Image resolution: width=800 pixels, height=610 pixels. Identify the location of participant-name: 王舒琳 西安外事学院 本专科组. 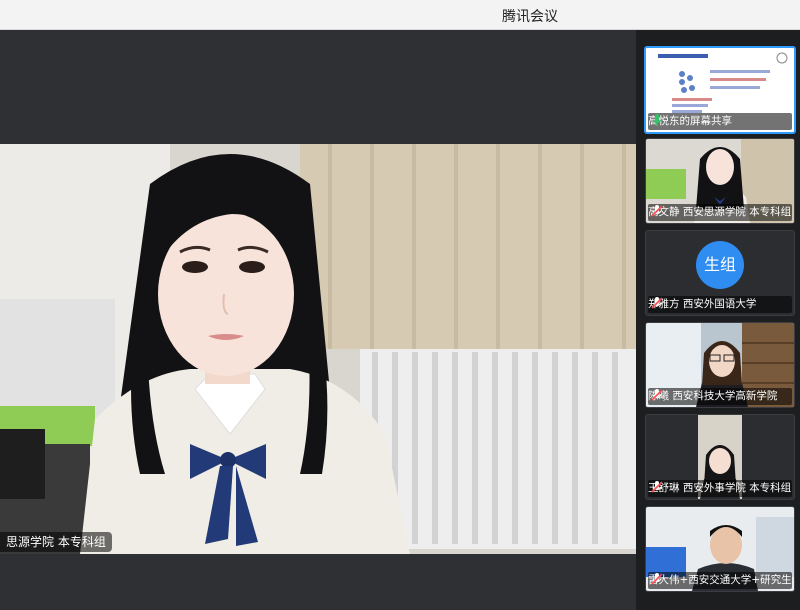
(720, 488).